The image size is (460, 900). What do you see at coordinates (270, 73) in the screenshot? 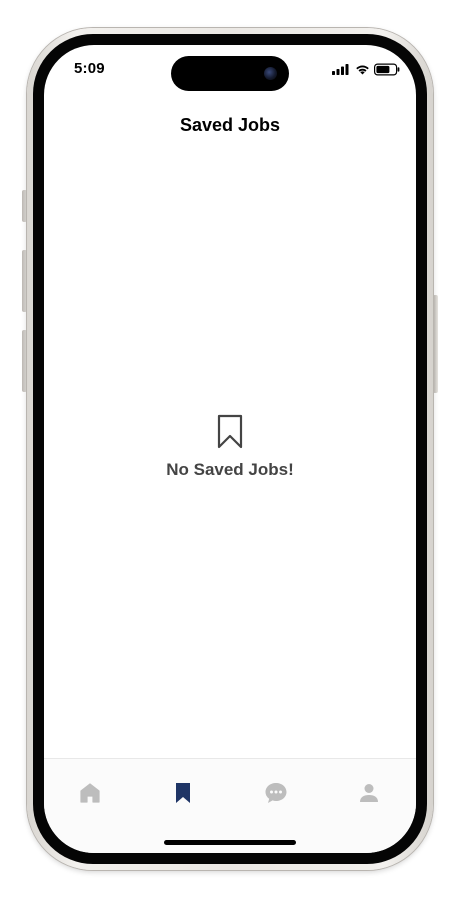
I see `camera-icon` at bounding box center [270, 73].